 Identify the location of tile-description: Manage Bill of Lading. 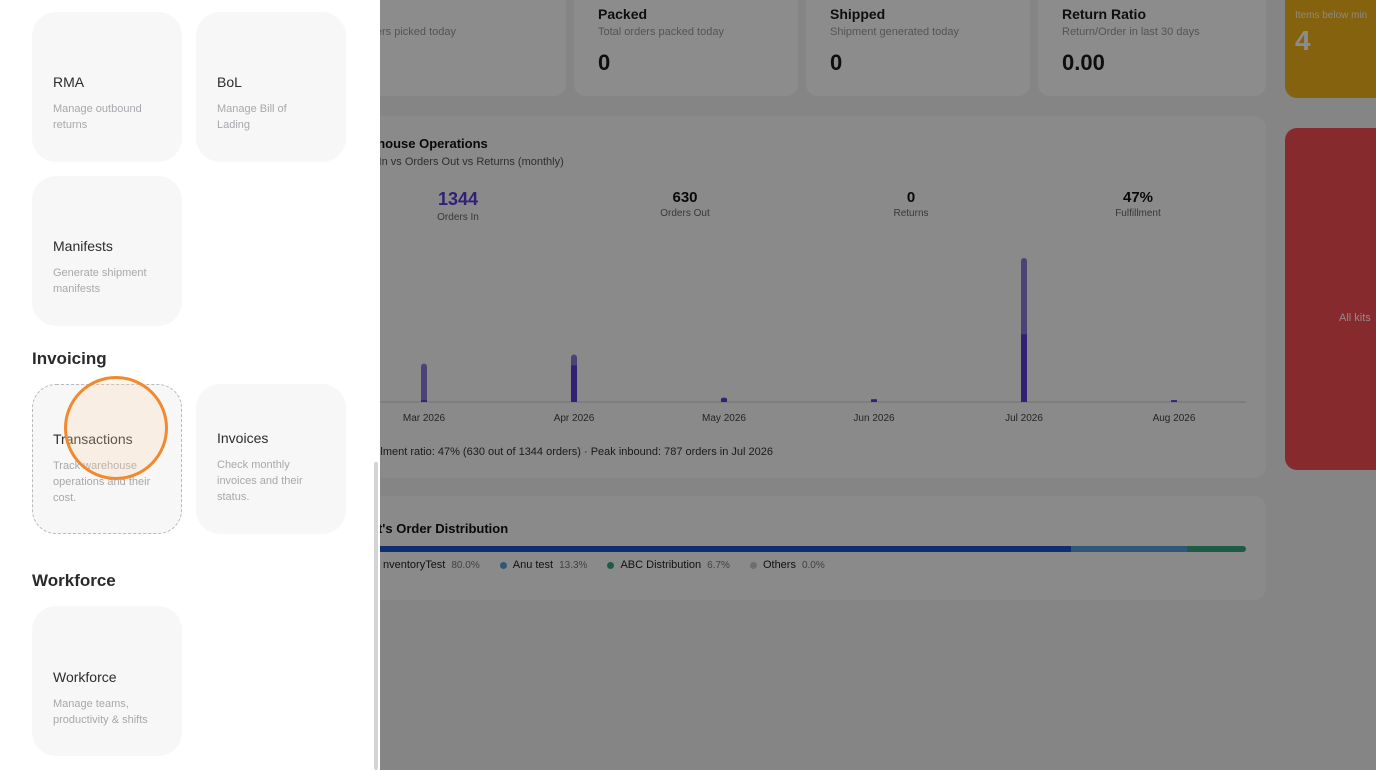
(252, 117).